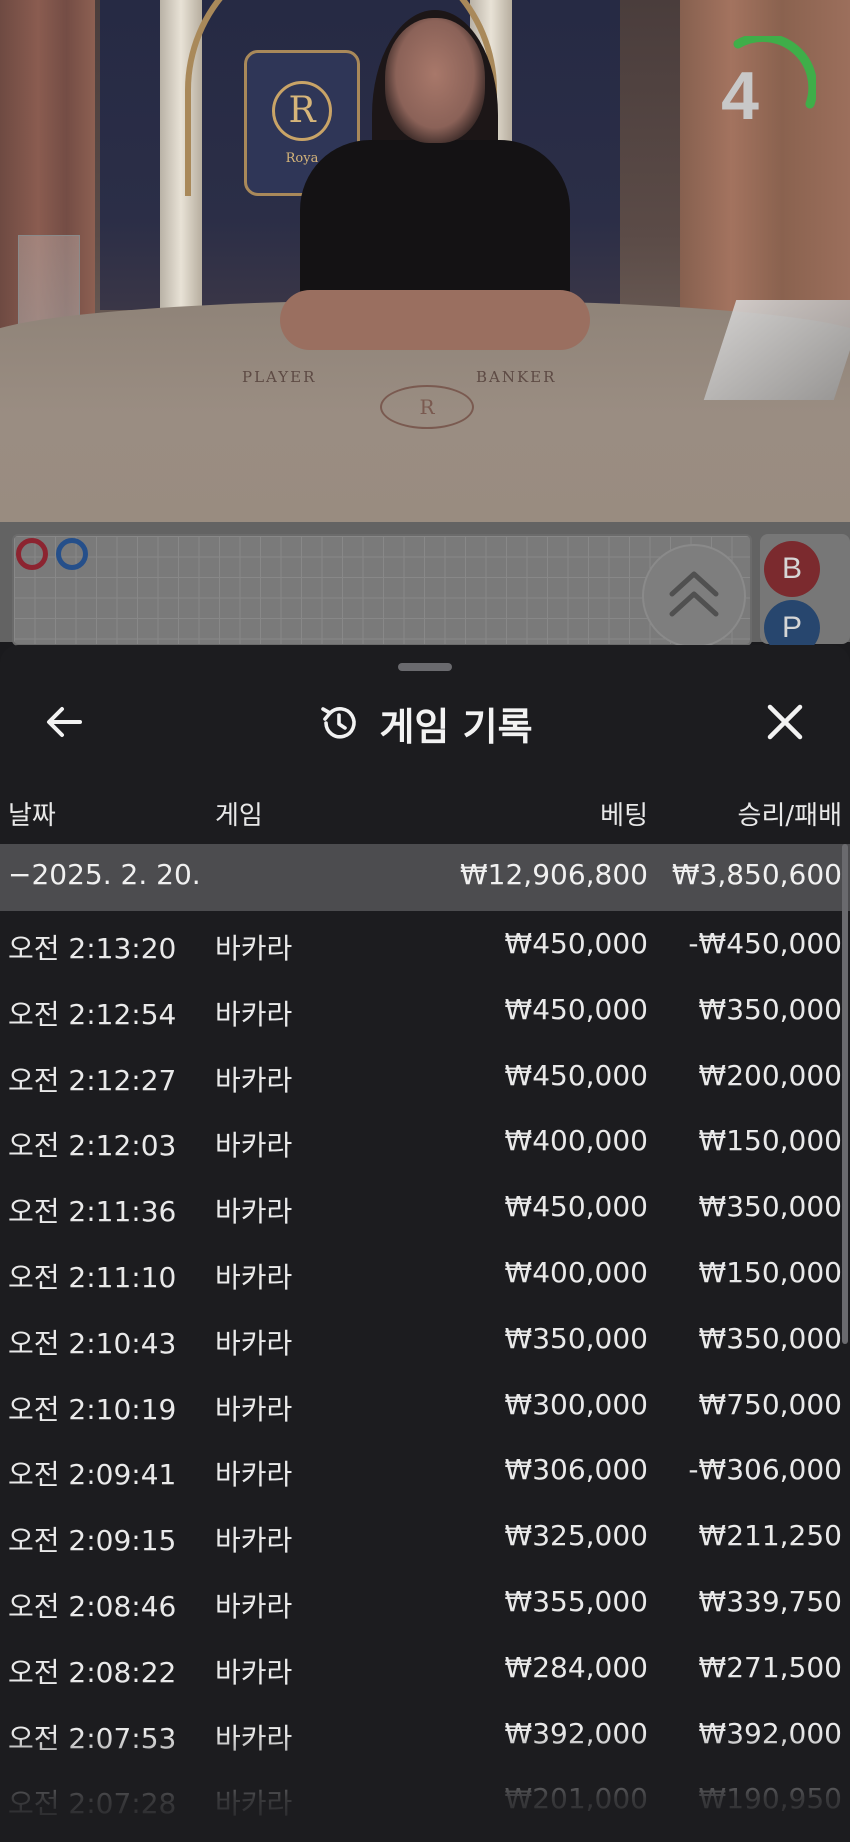 The height and width of the screenshot is (1842, 850). I want to click on history-icon, so click(339, 723).